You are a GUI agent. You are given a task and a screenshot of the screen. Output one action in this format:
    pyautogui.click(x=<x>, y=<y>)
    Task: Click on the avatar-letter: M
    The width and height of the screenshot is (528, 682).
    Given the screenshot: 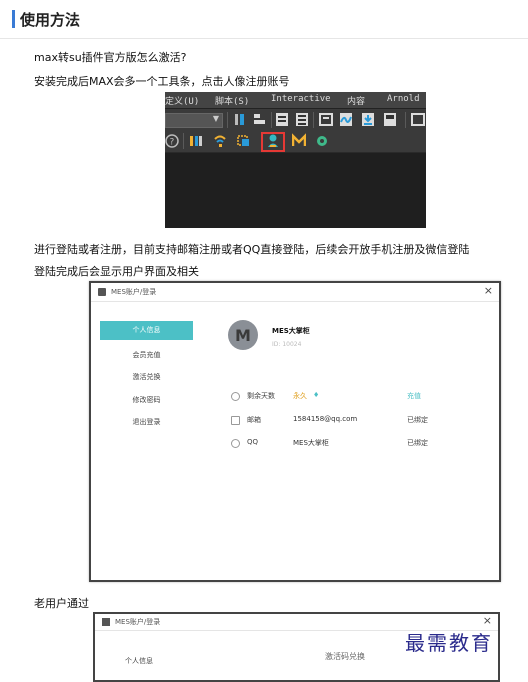 What is the action you would take?
    pyautogui.click(x=243, y=335)
    